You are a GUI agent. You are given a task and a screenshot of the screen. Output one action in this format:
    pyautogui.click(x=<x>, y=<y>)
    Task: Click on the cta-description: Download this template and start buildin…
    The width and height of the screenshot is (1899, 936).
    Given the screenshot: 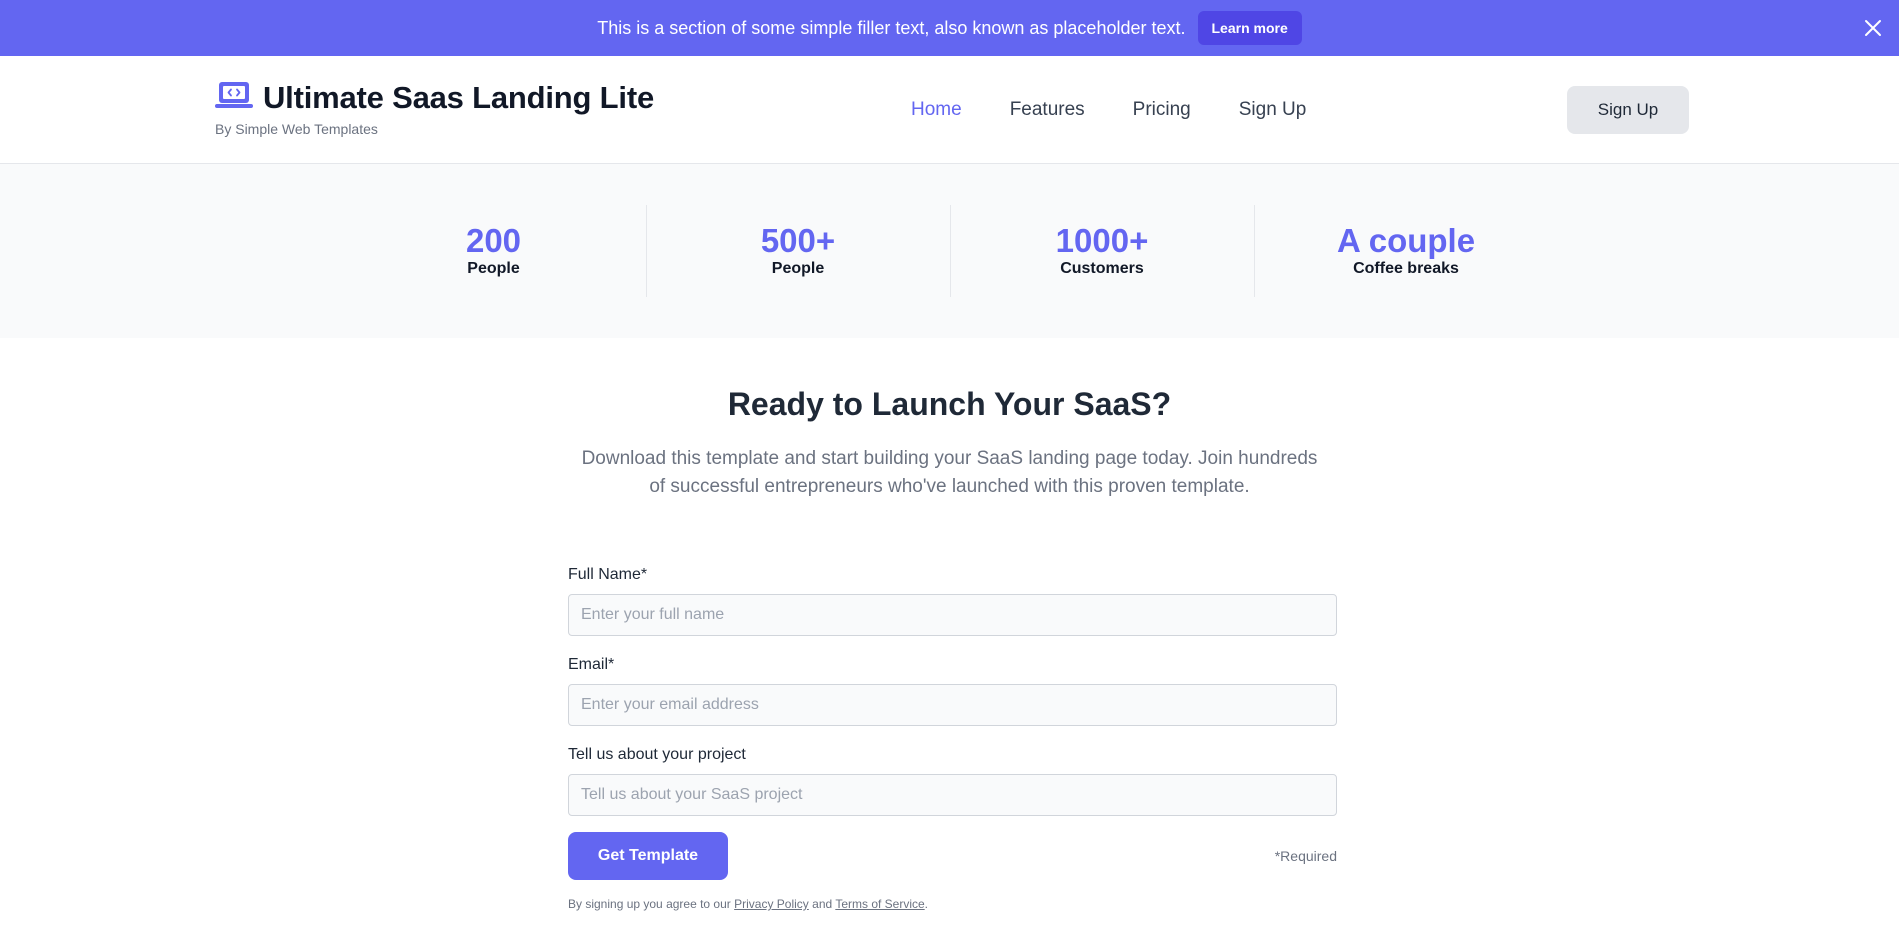 What is the action you would take?
    pyautogui.click(x=949, y=472)
    